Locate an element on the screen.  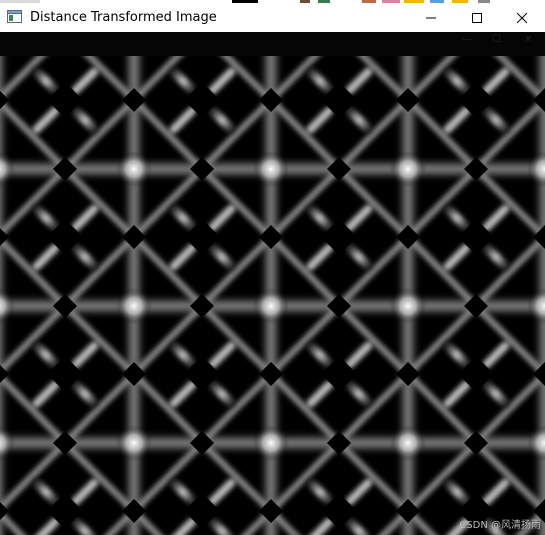
close-button is located at coordinates (522, 17).